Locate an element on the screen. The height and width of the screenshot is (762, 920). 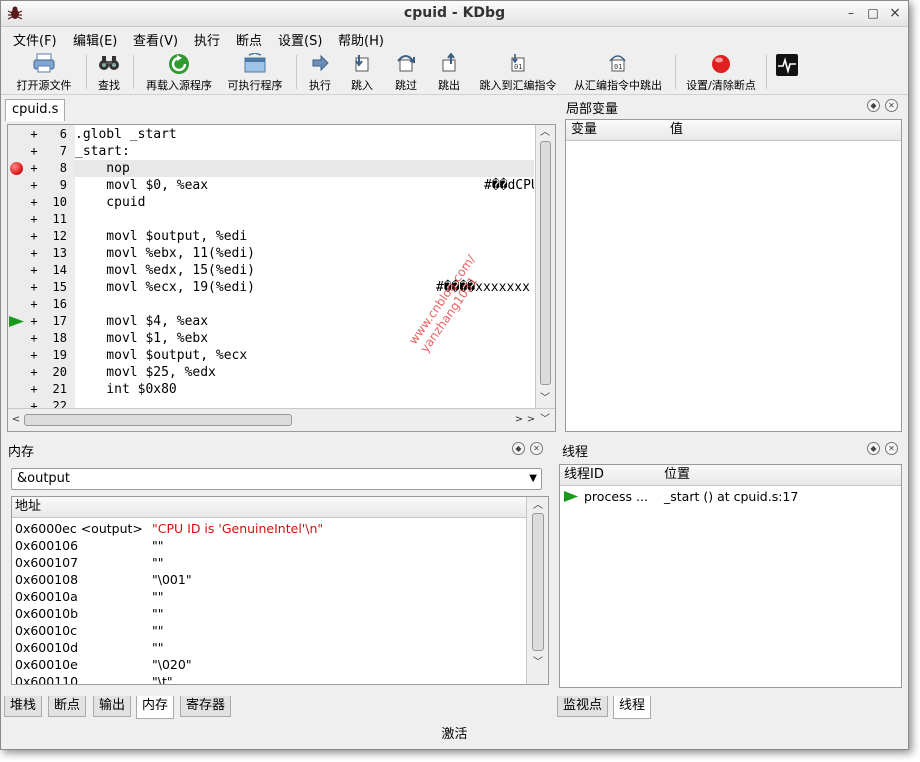
gutter-line: +16 is located at coordinates (41, 304).